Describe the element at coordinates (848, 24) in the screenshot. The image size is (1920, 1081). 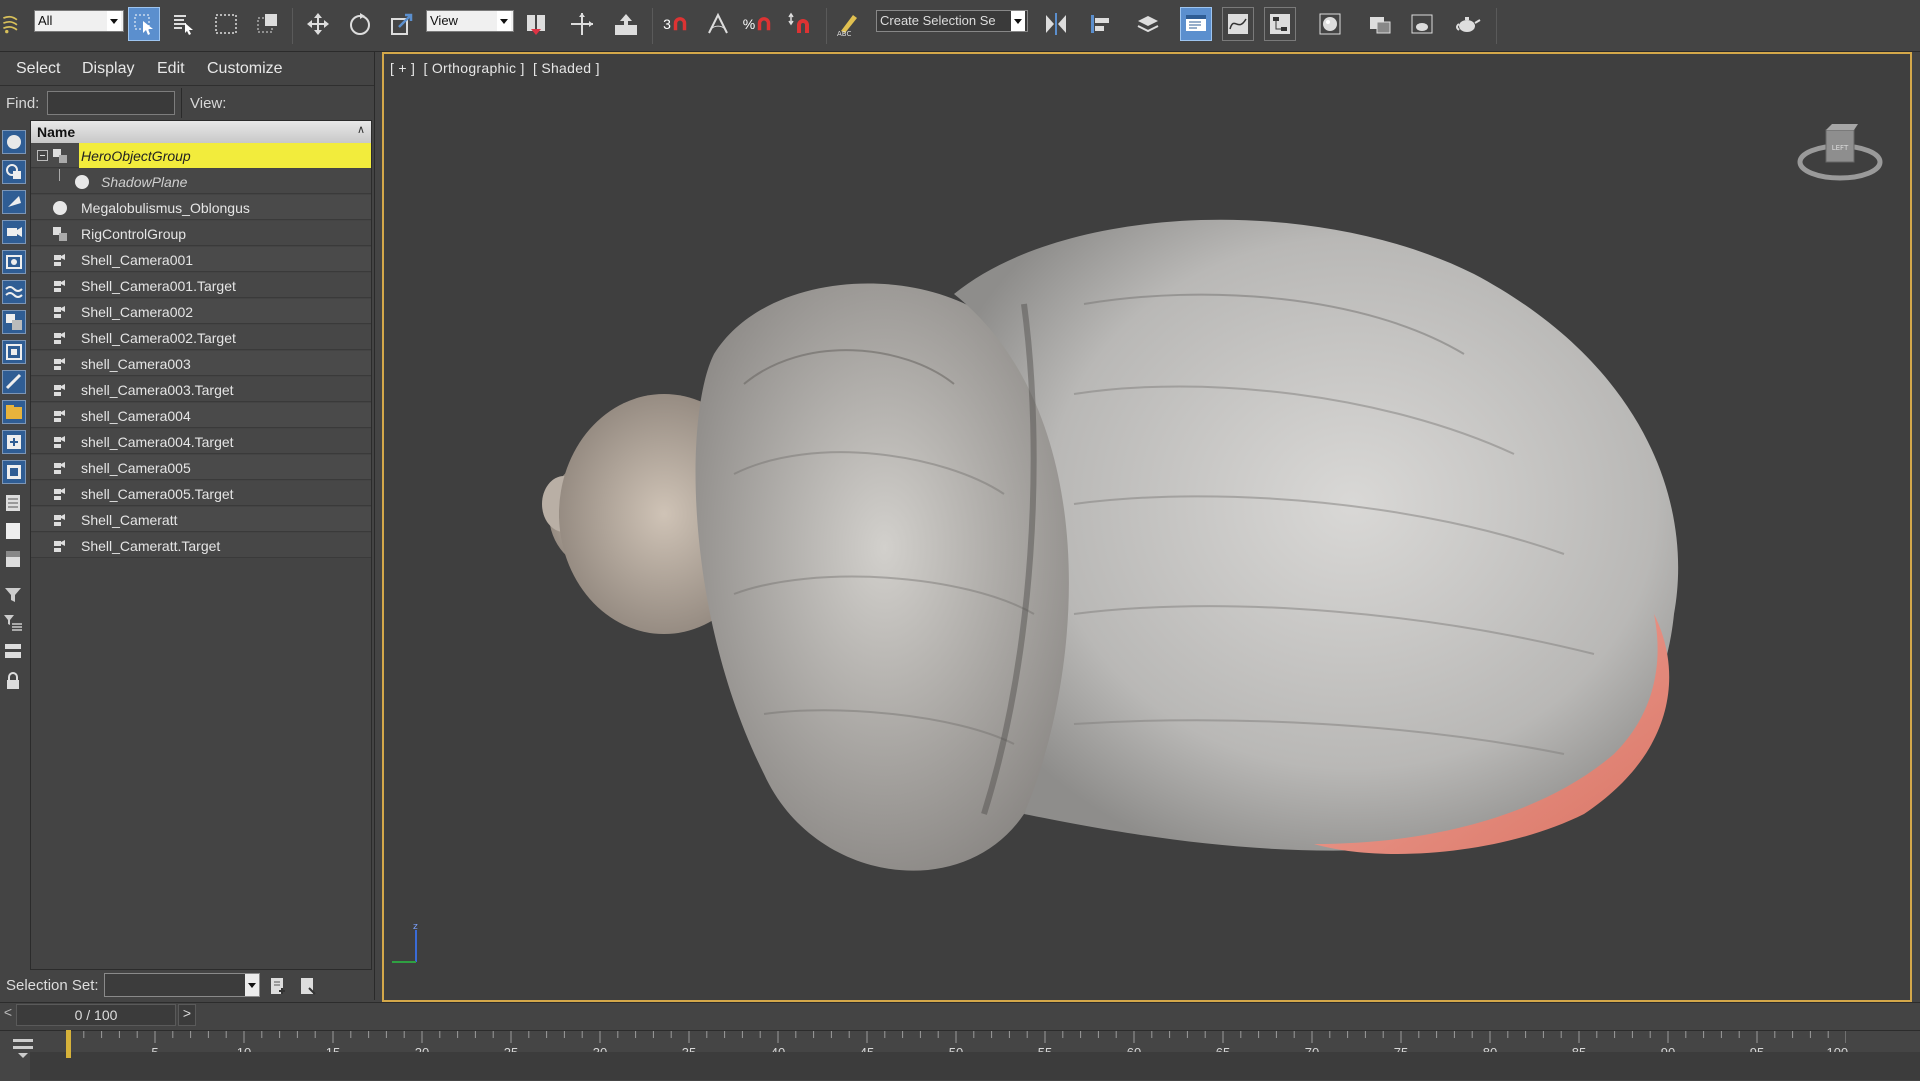
I see `edit-named-selection-button: ABC` at that location.